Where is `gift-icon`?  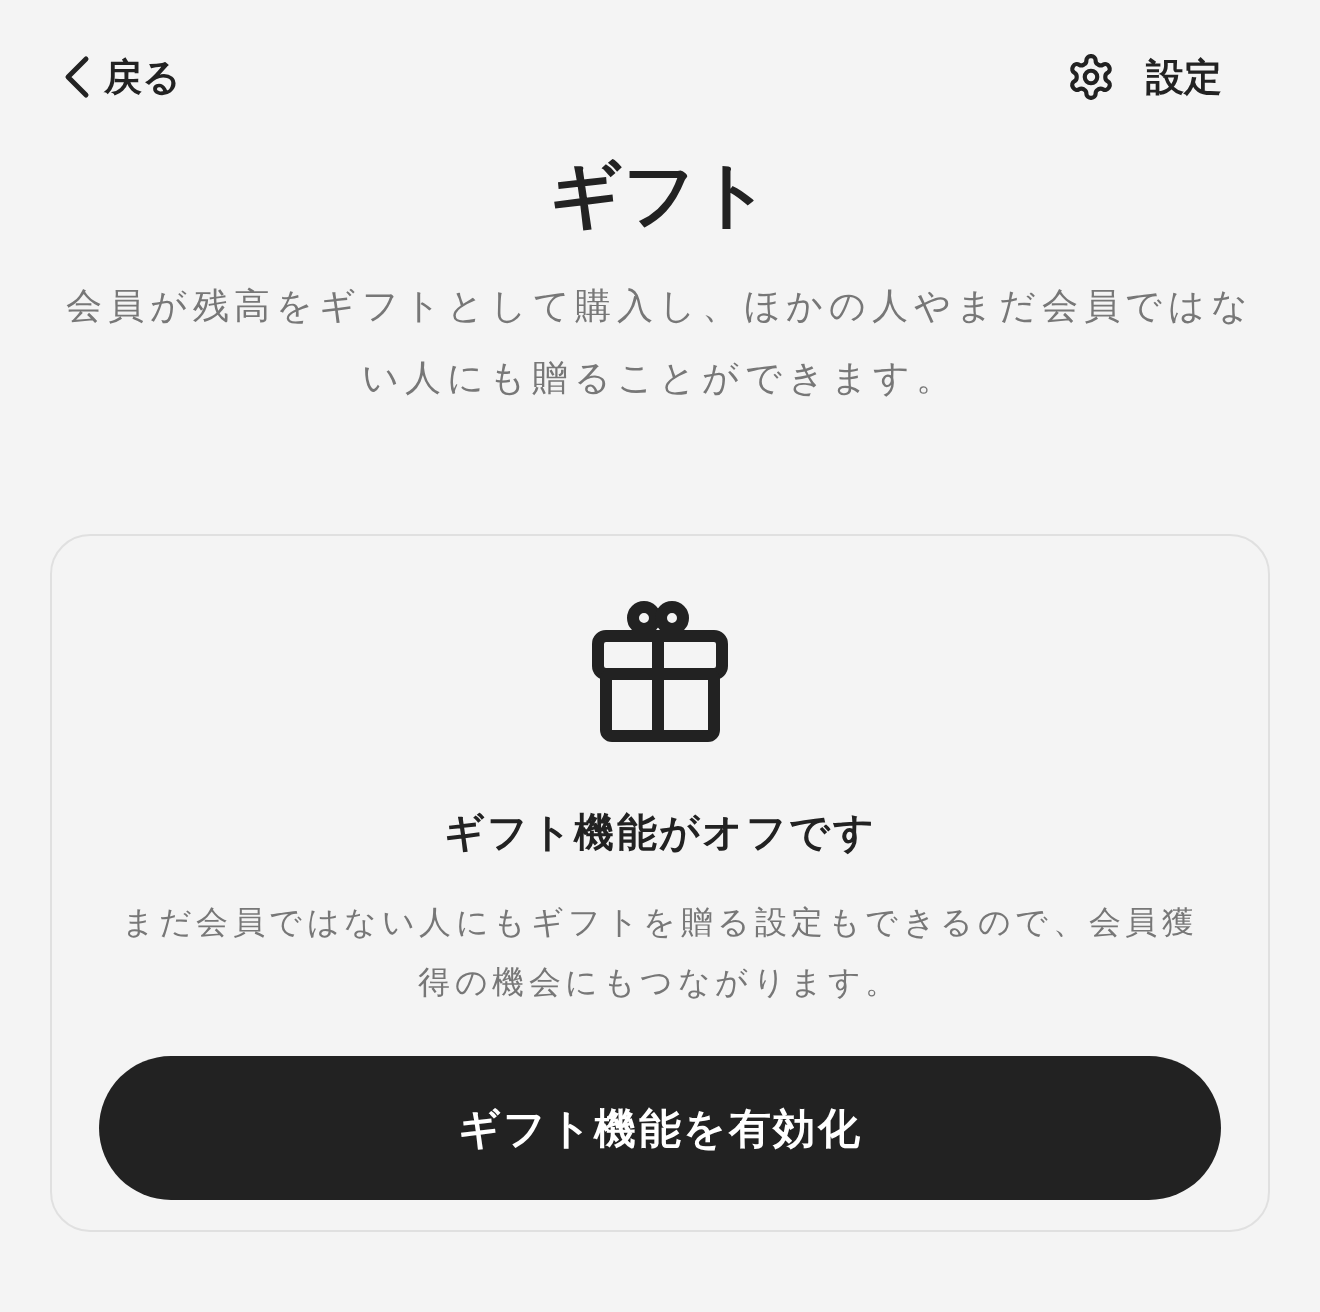
gift-icon is located at coordinates (660, 670).